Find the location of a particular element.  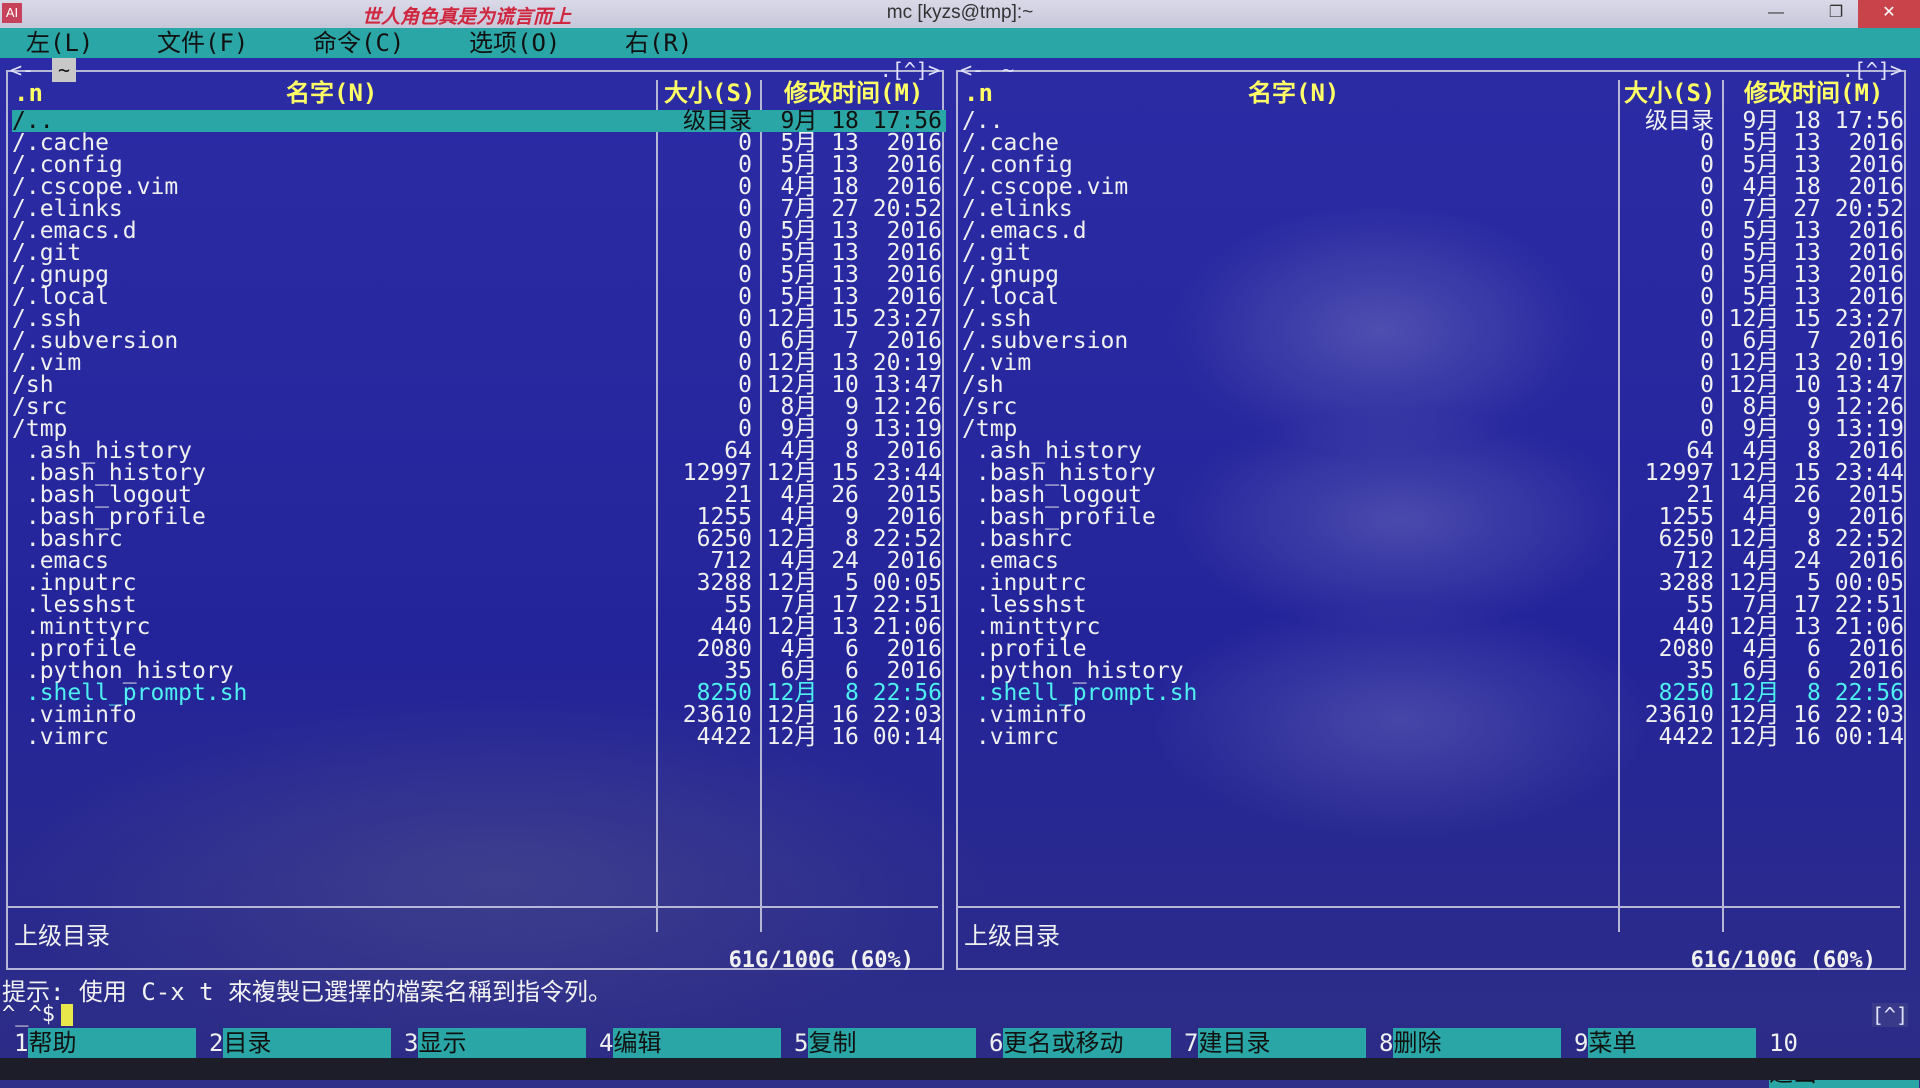

fkey-7: 7建目录 is located at coordinates (1275, 1043).